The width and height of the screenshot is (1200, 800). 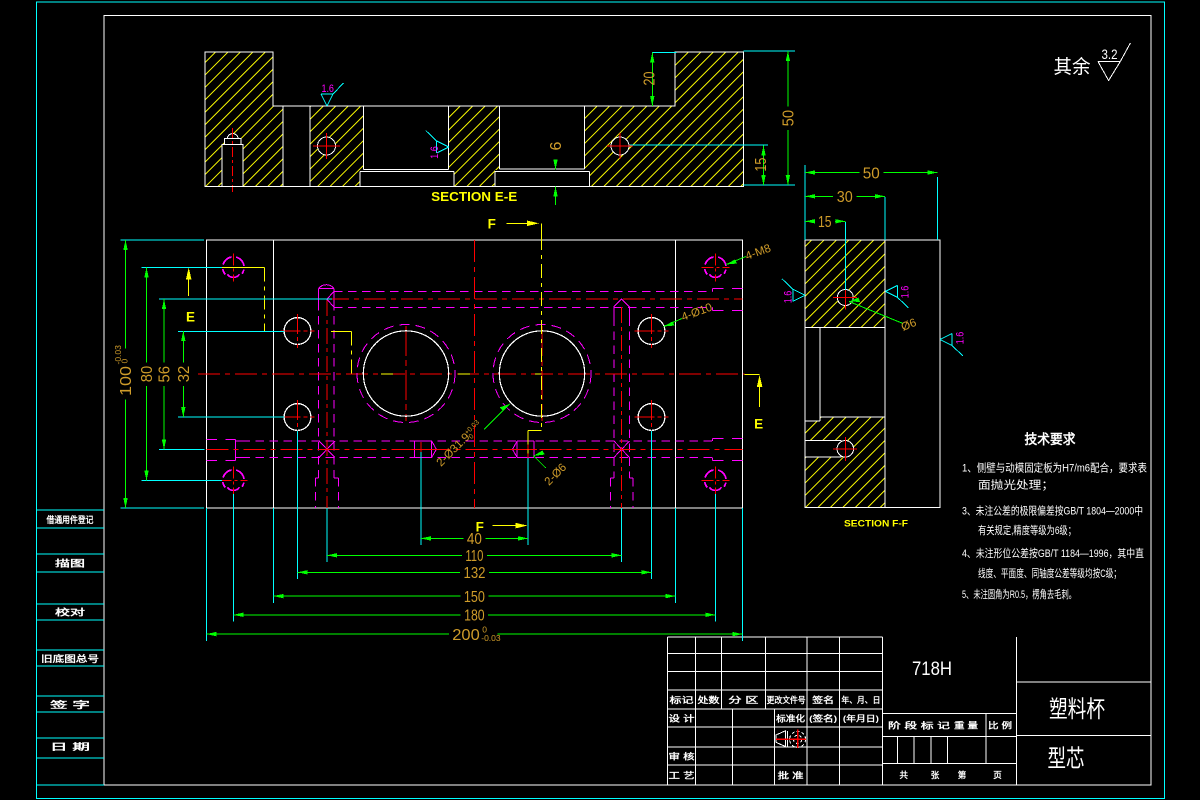 I want to click on svg-text: 签名, so click(x=822, y=700).